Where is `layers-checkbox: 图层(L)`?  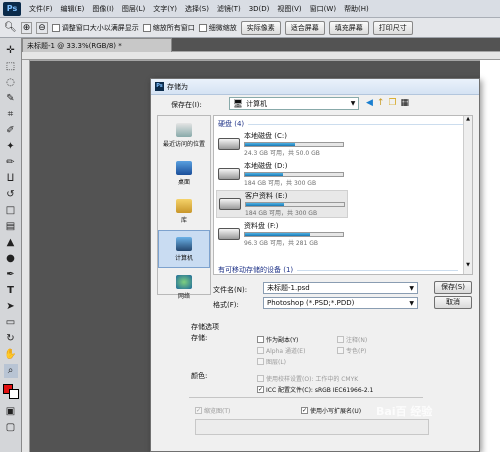
layers-checkbox: 图层(L) is located at coordinates (271, 361).